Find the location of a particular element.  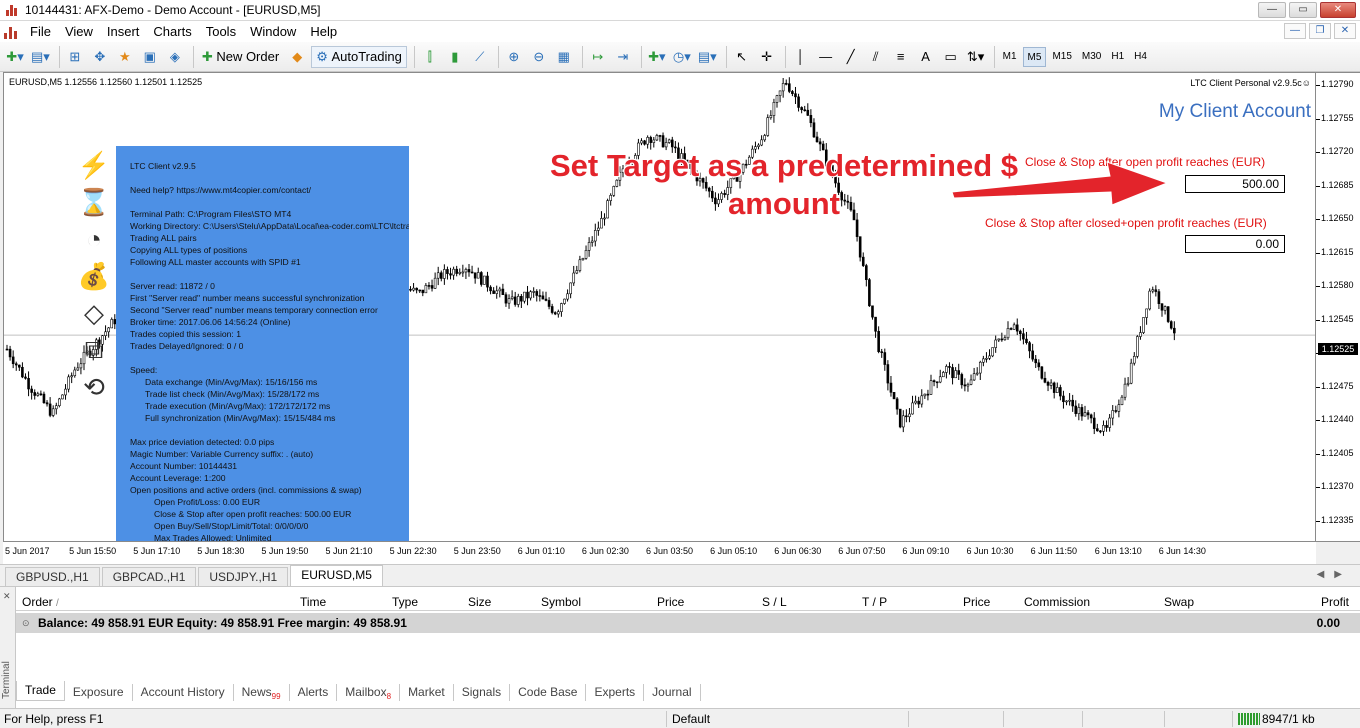

templates-icon: ▤▾ is located at coordinates (707, 57).